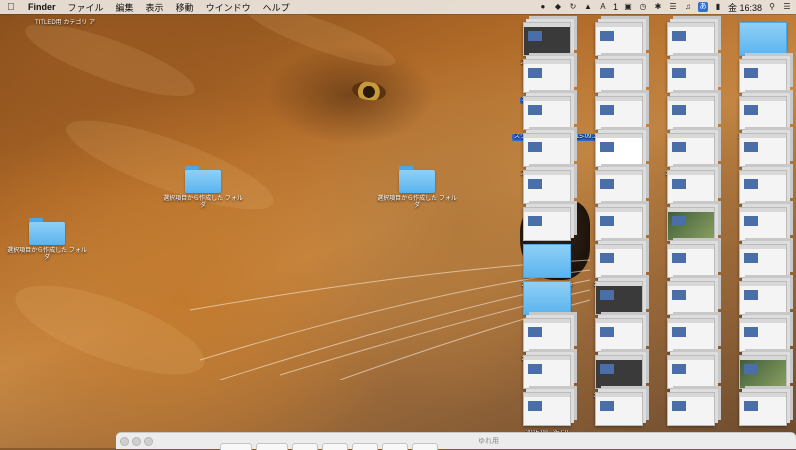 This screenshot has width=796, height=450. I want to click on zoom-button, so click(148, 441).